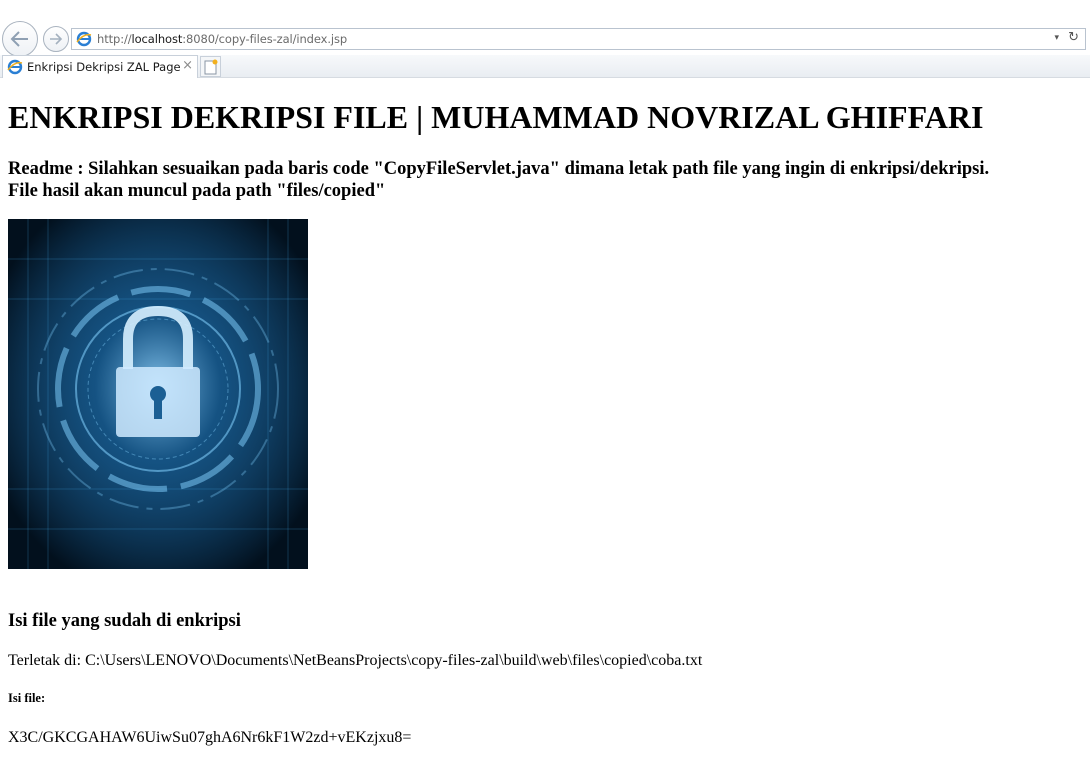 The width and height of the screenshot is (1090, 776). I want to click on arrow-left-icon, so click(19, 39).